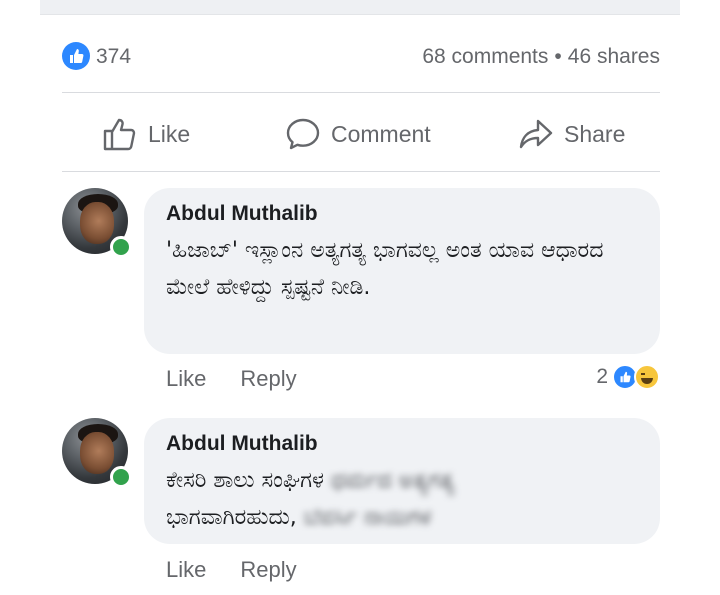  I want to click on reaction-count: 374, so click(113, 57).